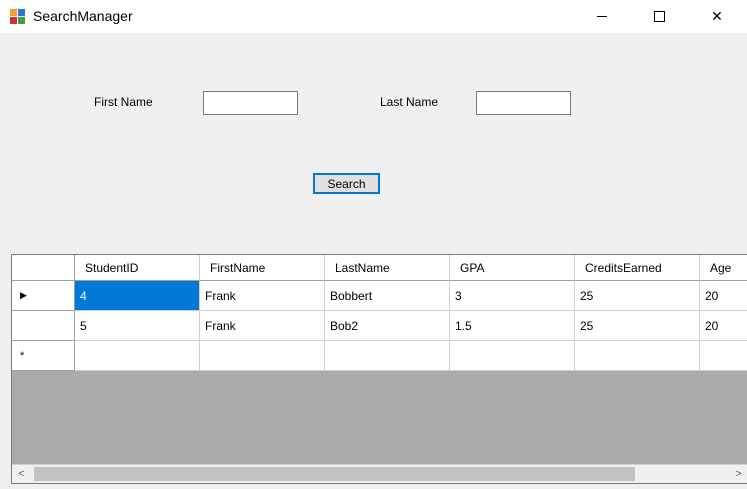 Image resolution: width=747 pixels, height=489 pixels. Describe the element at coordinates (334, 474) in the screenshot. I see `scrollbar-thumb` at that location.